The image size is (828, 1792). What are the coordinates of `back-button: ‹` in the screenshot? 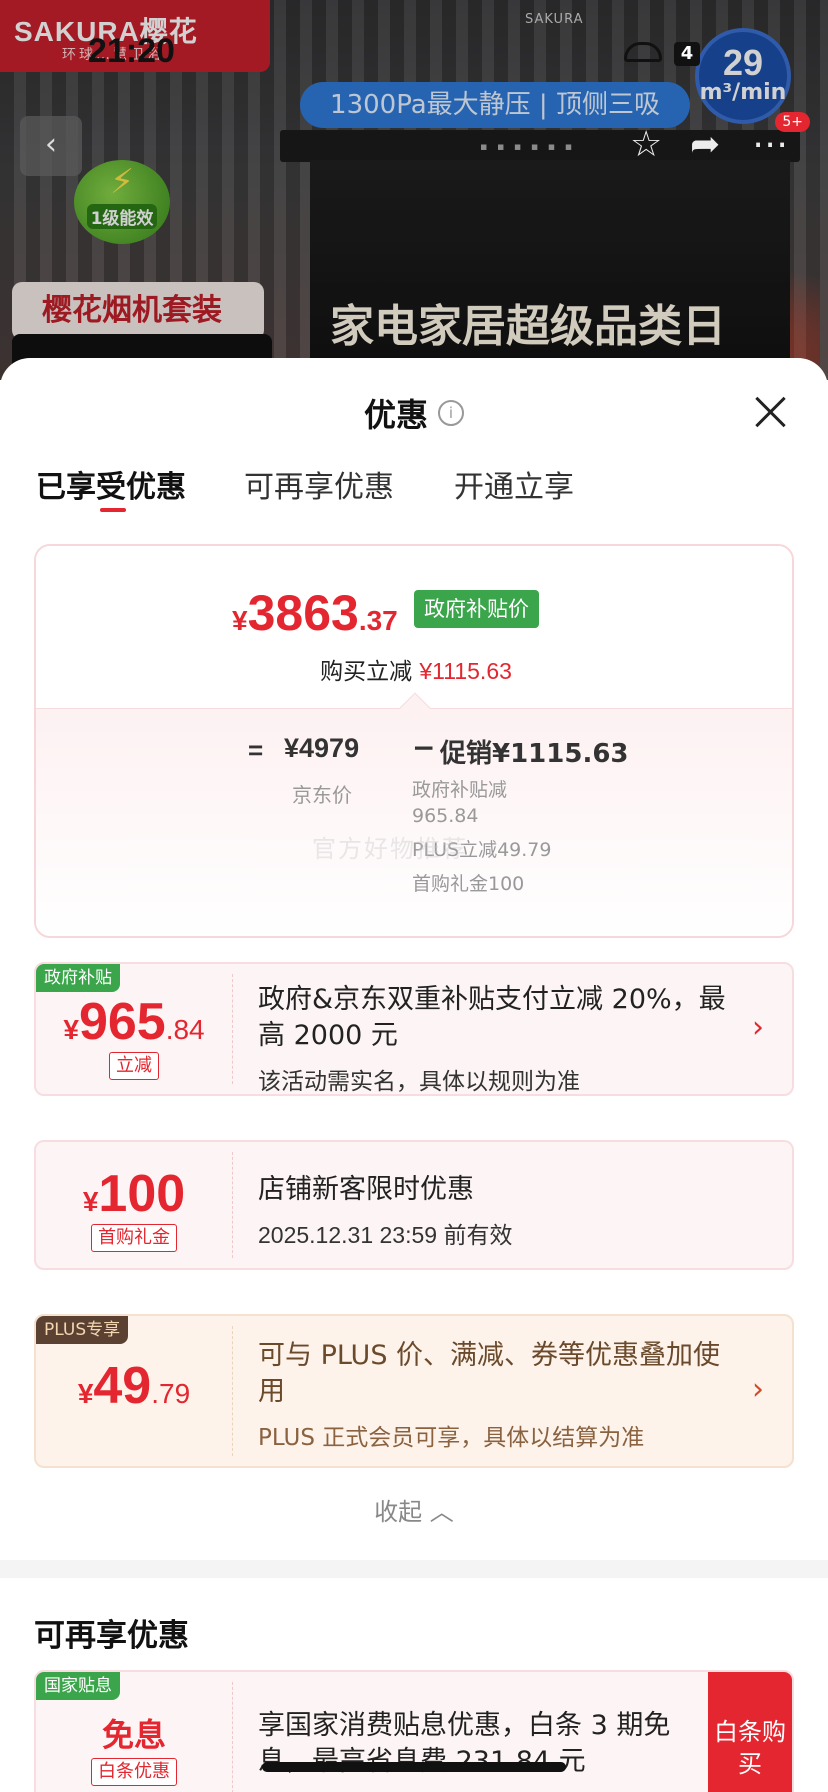 It's located at (51, 146).